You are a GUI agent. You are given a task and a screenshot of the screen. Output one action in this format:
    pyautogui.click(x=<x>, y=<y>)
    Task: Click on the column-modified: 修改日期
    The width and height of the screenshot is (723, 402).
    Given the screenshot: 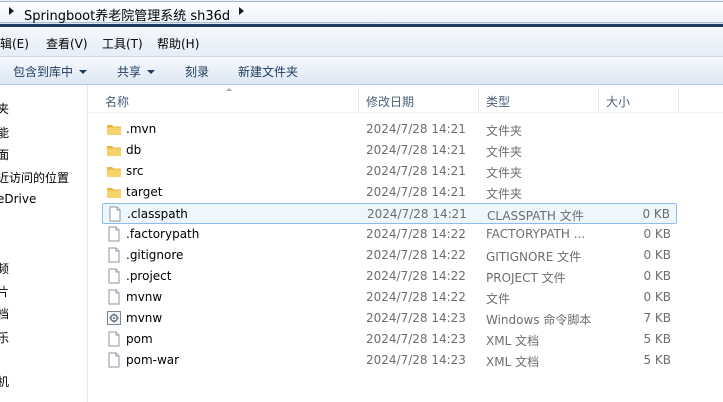 What is the action you would take?
    pyautogui.click(x=390, y=101)
    